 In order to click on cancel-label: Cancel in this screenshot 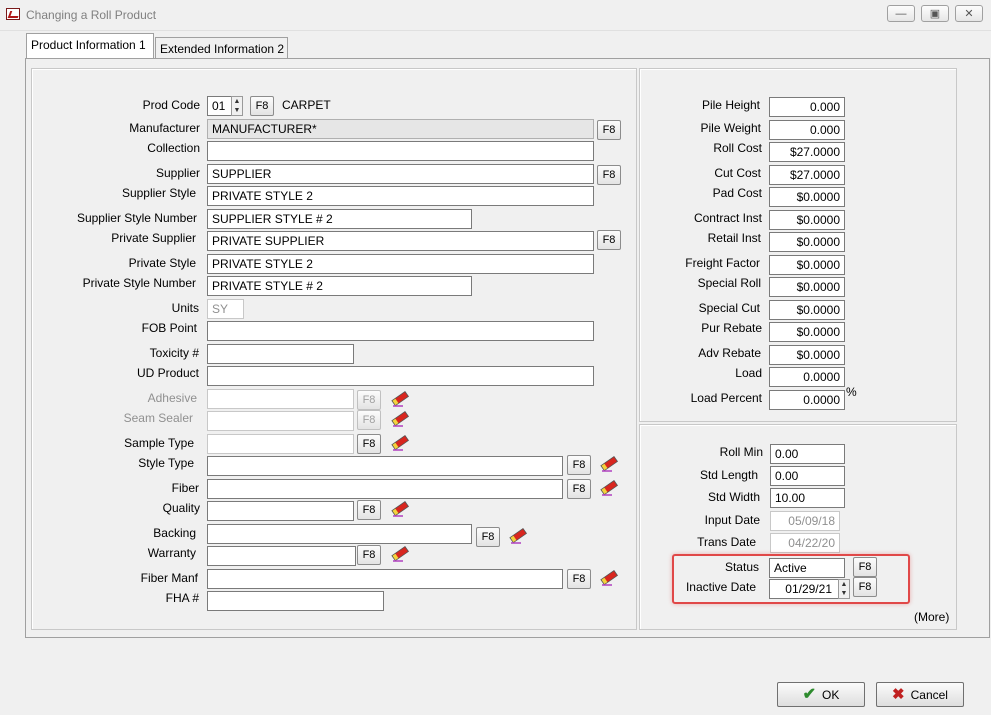, I will do `click(929, 694)`.